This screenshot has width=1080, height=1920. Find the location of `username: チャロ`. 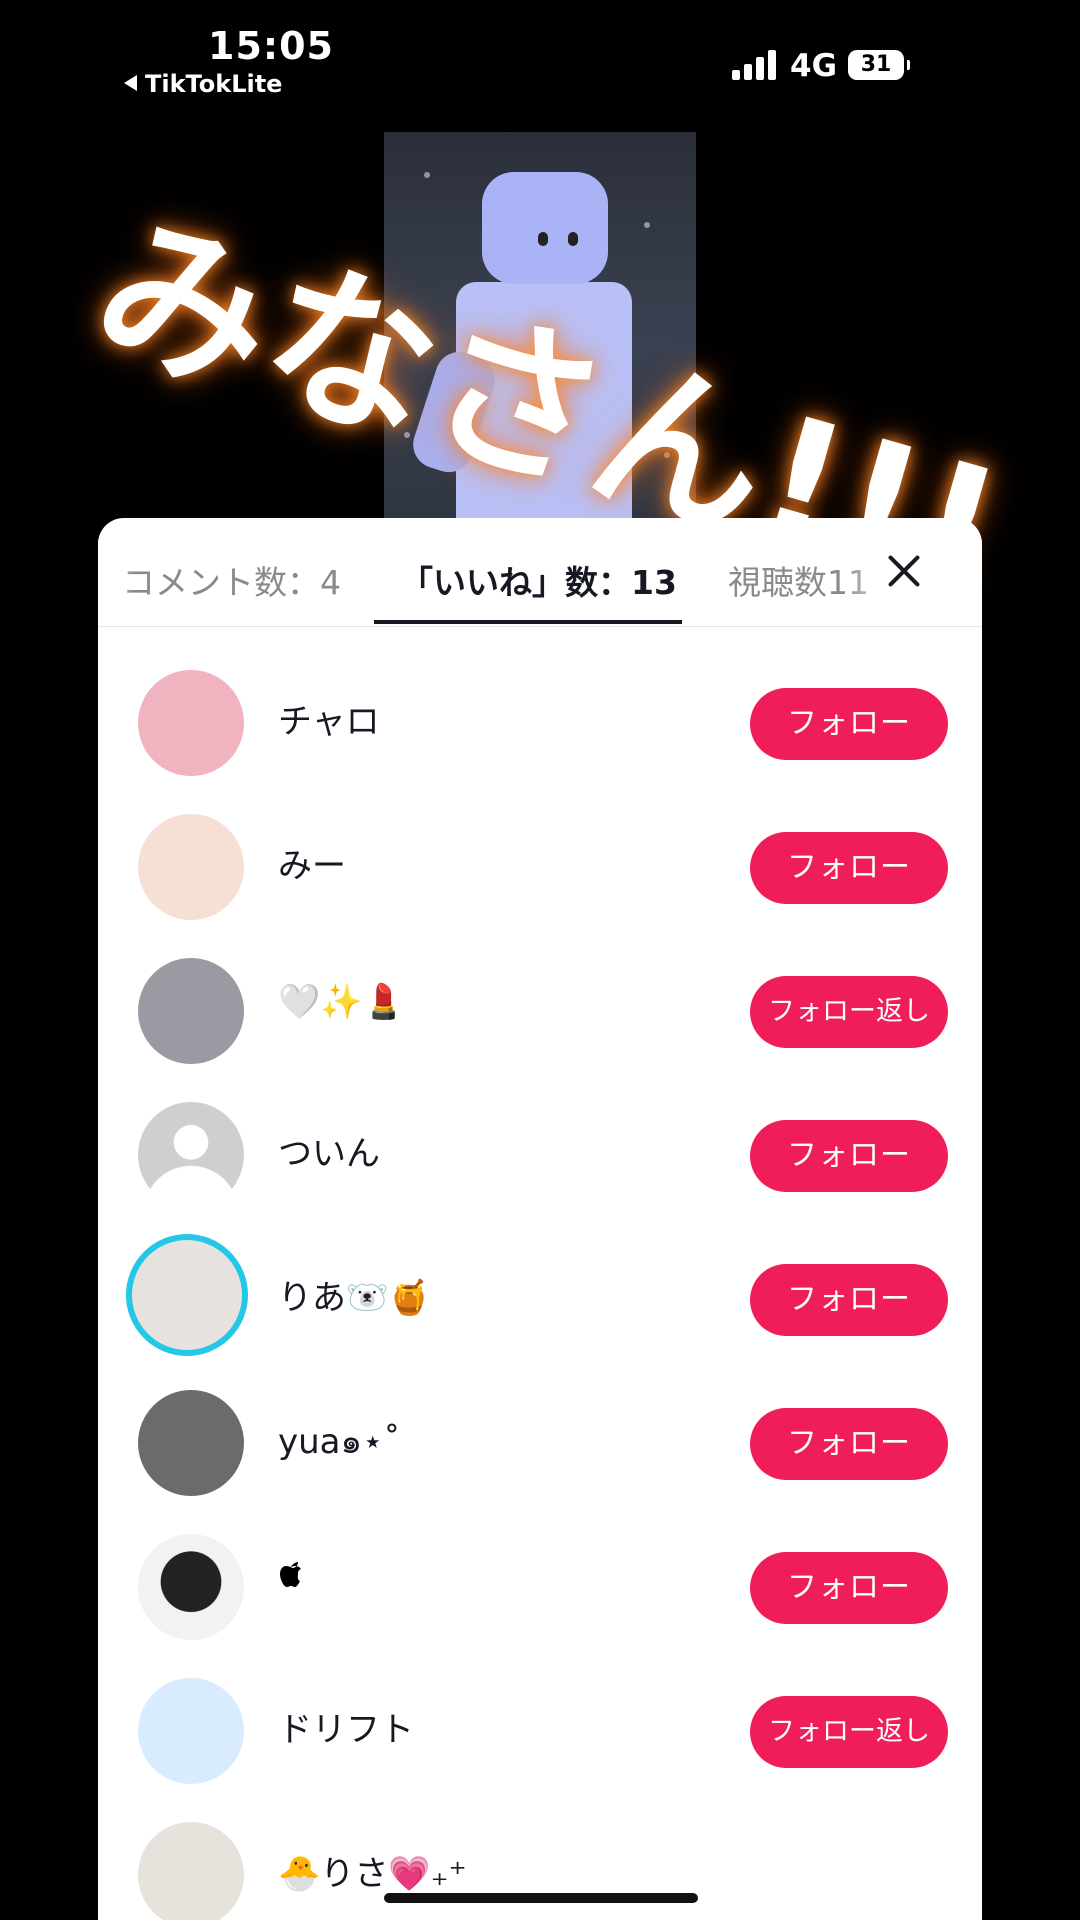

username: チャロ is located at coordinates (329, 718).